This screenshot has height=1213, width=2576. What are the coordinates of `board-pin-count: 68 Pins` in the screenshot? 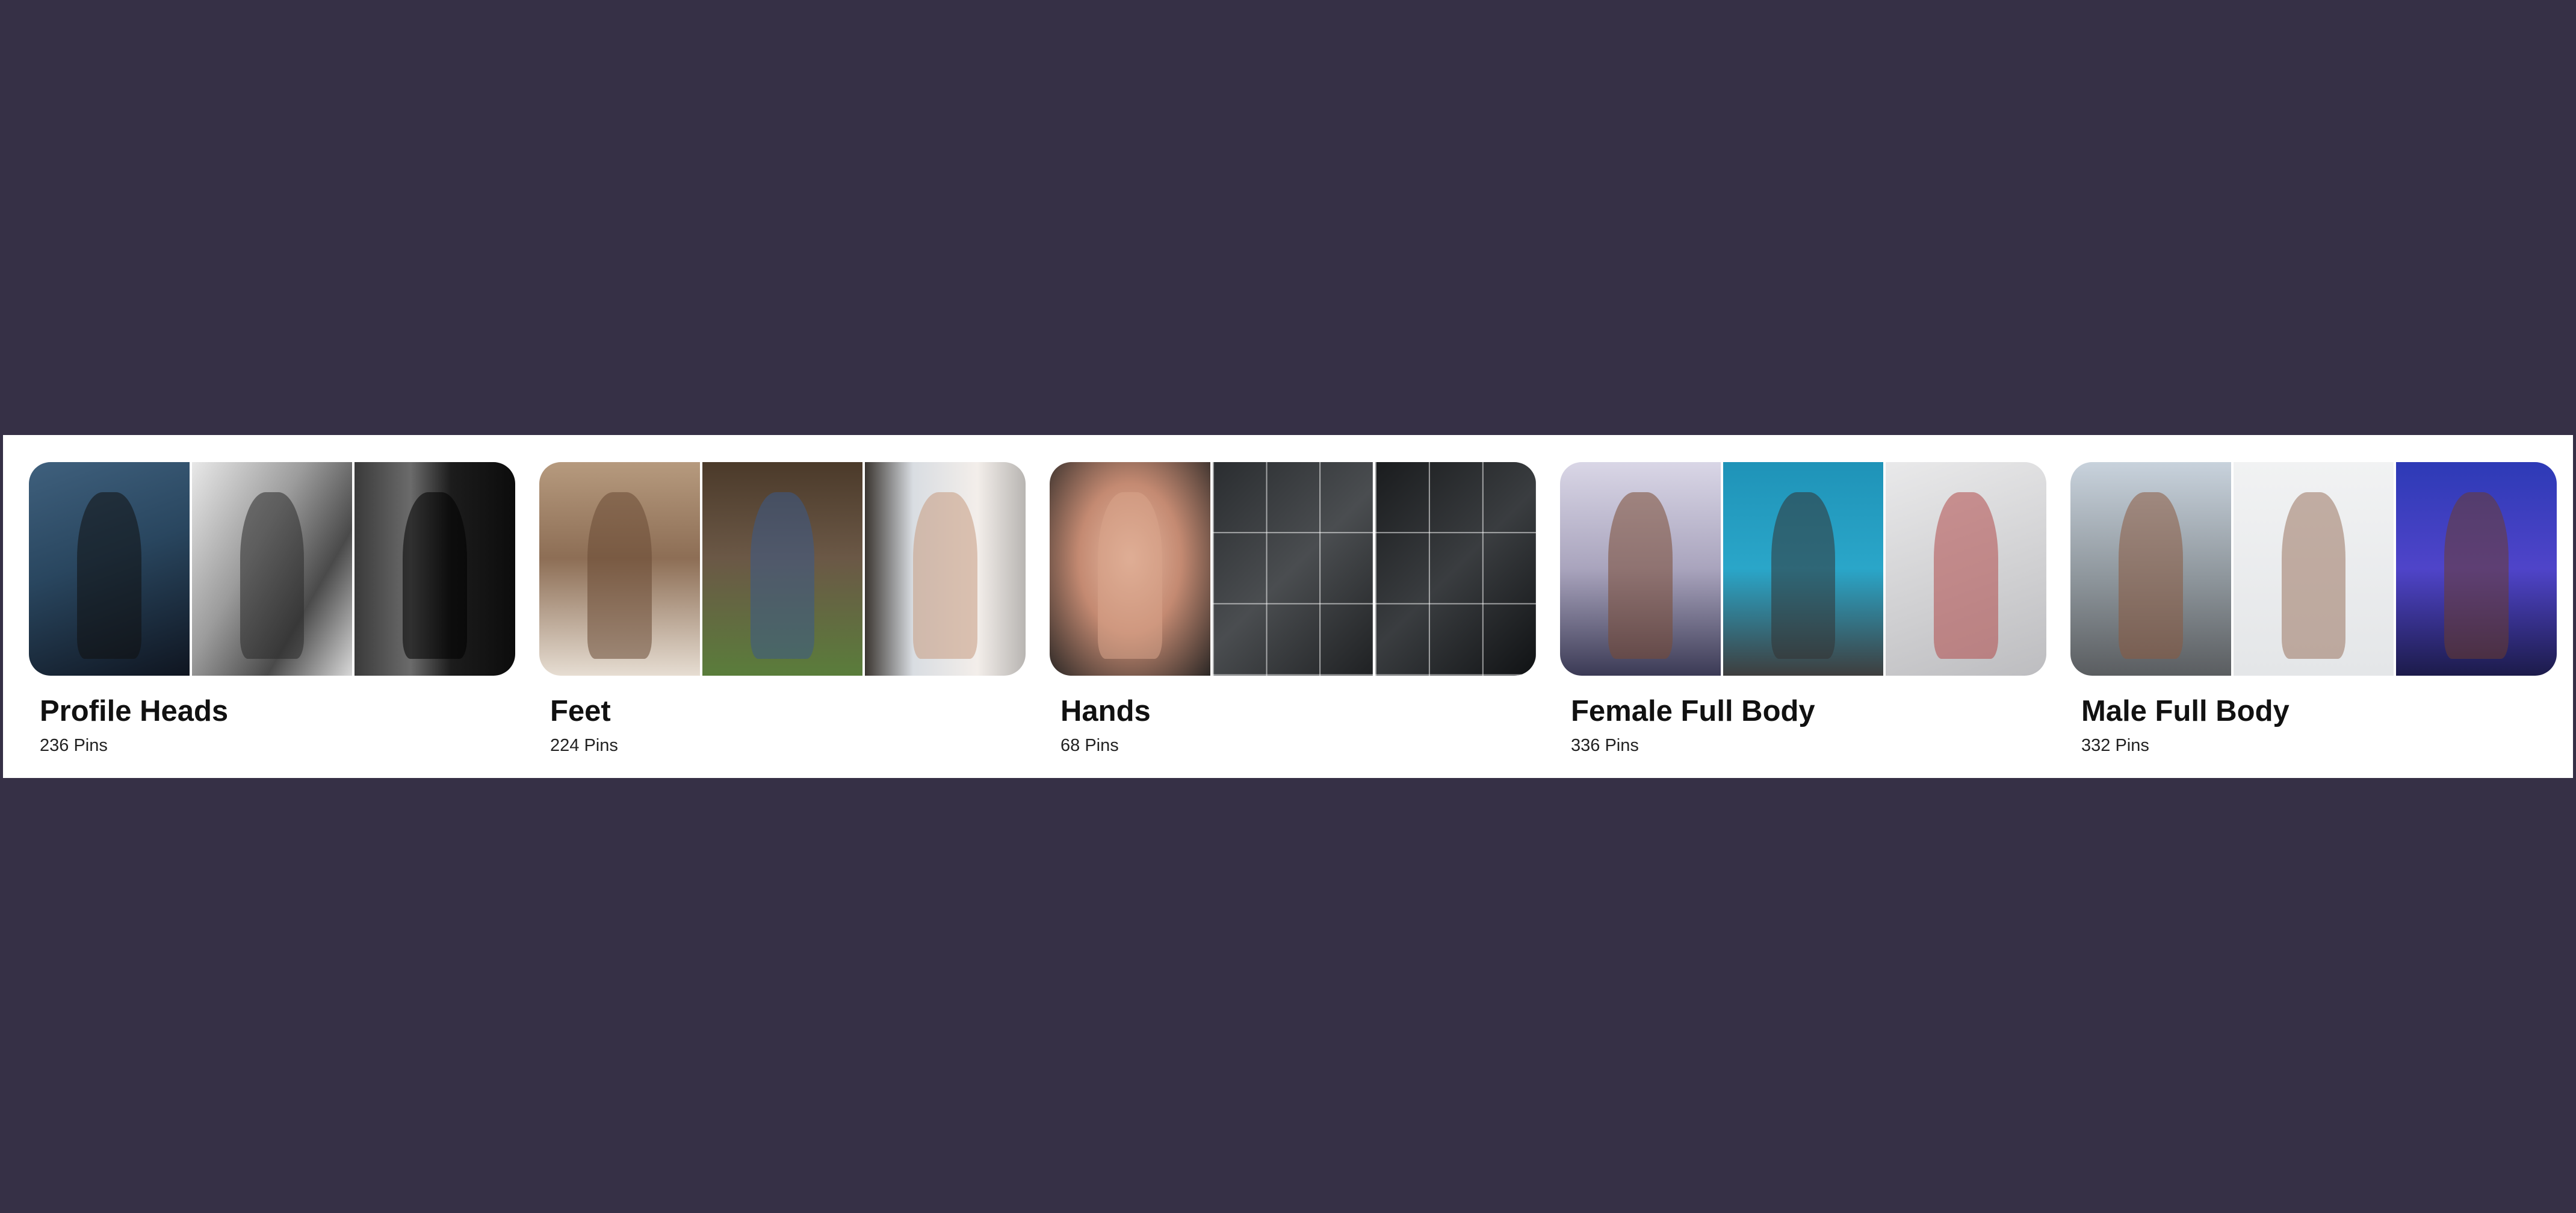 It's located at (1089, 745).